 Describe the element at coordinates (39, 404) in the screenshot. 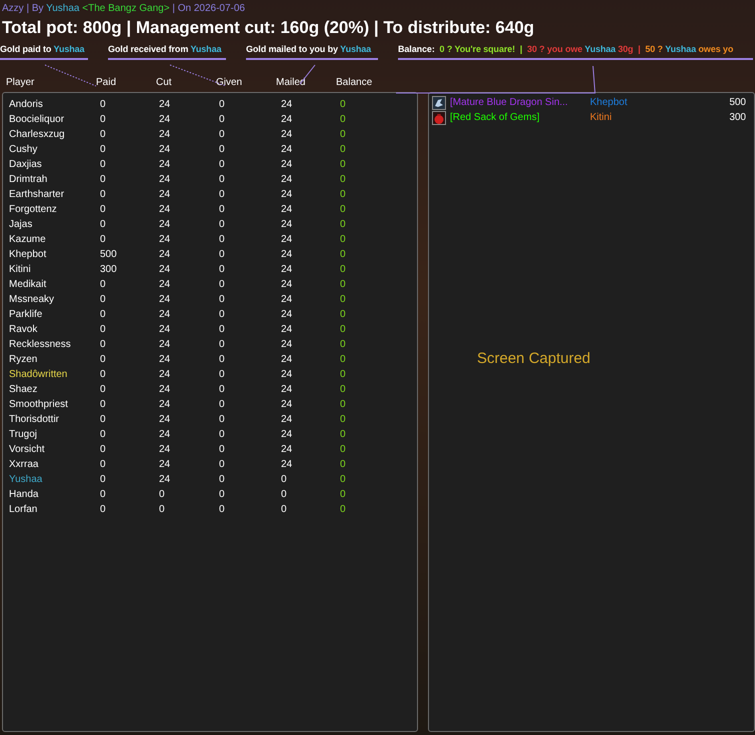

I see `player-name: Smoothpriest` at that location.